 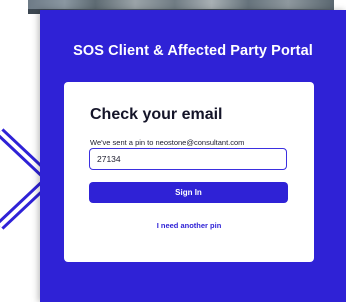 I want to click on card-heading: Check your email, so click(x=156, y=114).